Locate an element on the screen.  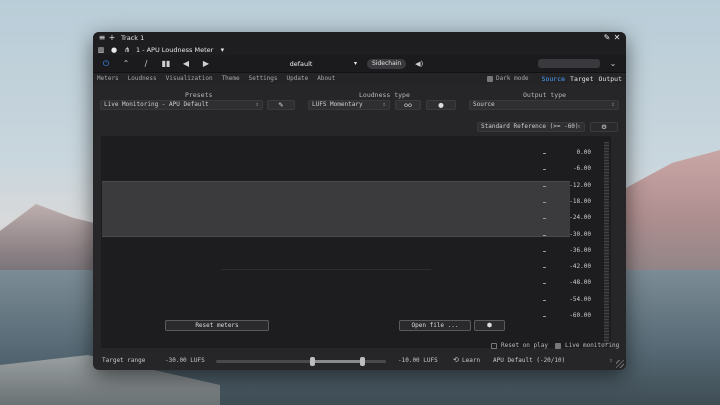
host-toolbar: ⏻ ⌃ ∕ ▮▮ ◀ ▶ default ▾ Sidechain ◀) ⌄ is located at coordinates (359, 64).